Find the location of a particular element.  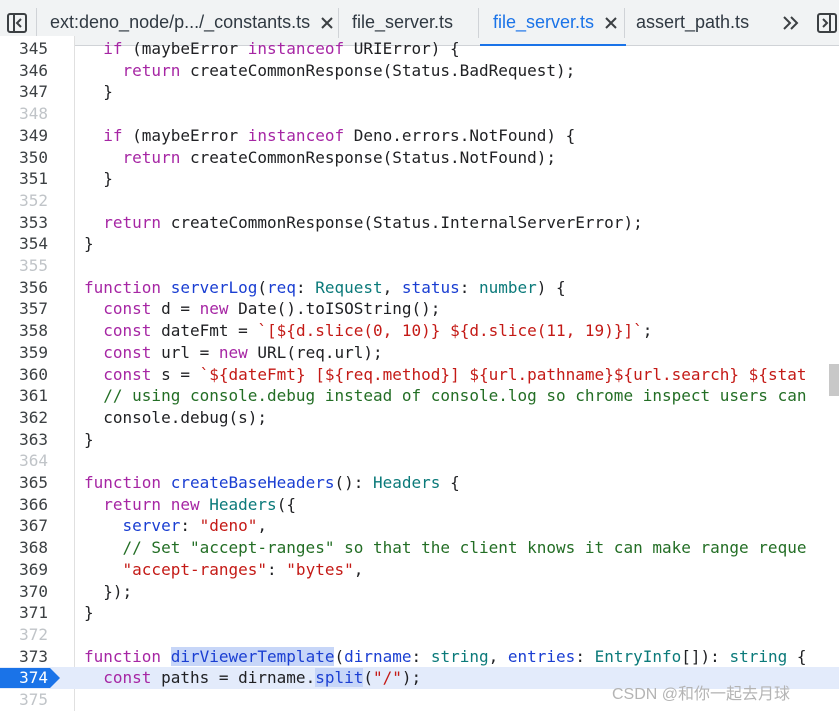

tab-label: ext:deno_node/p.../_constants.ts is located at coordinates (180, 22).